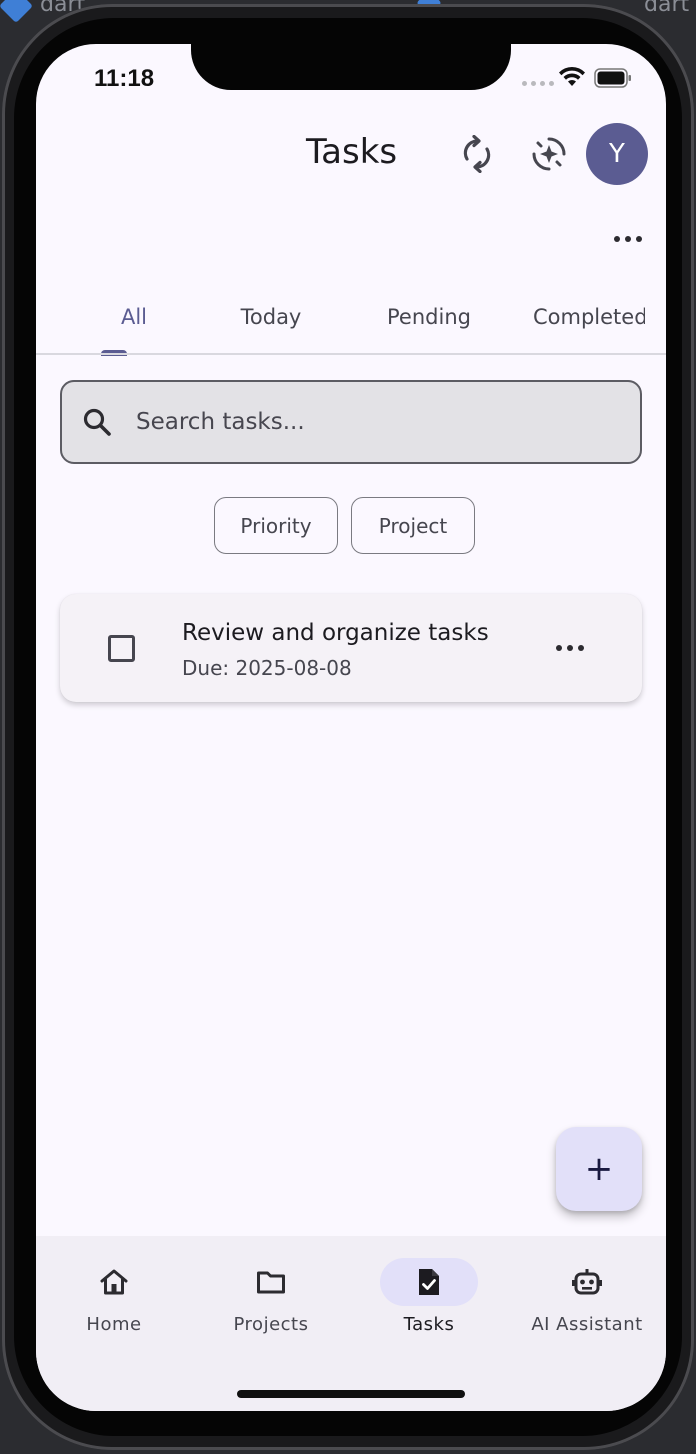  Describe the element at coordinates (549, 154) in the screenshot. I see `ai-sparkle-icon` at that location.